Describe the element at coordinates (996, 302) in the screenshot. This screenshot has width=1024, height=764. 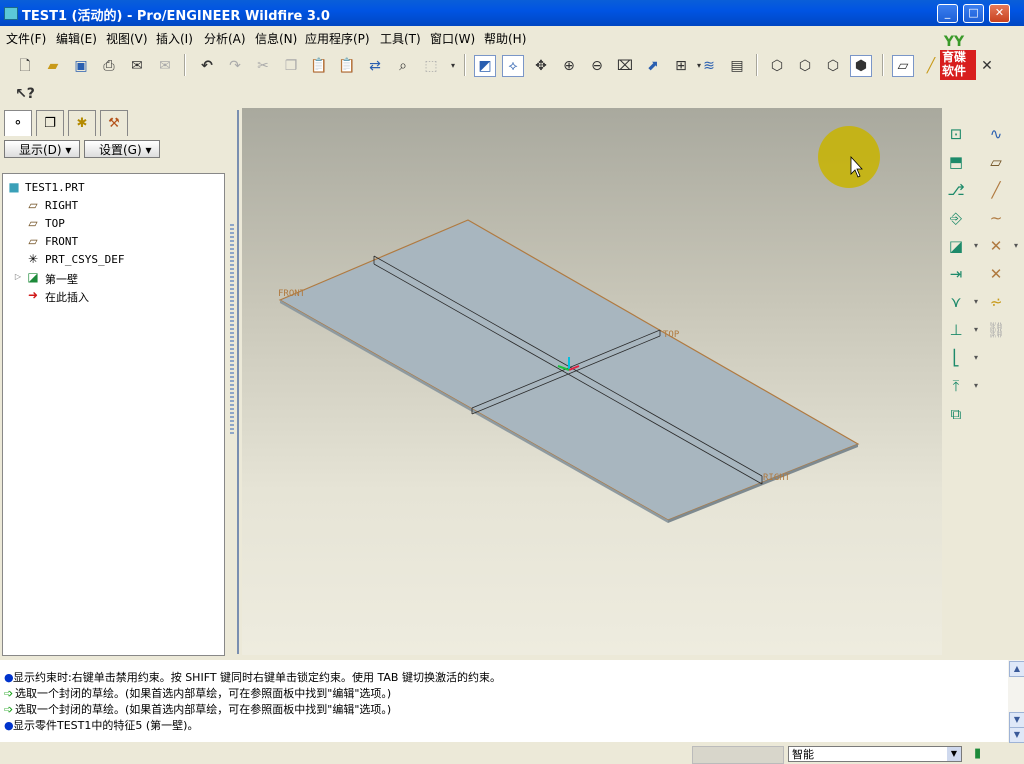
I see `analysis-feature-icon: ⩫` at that location.